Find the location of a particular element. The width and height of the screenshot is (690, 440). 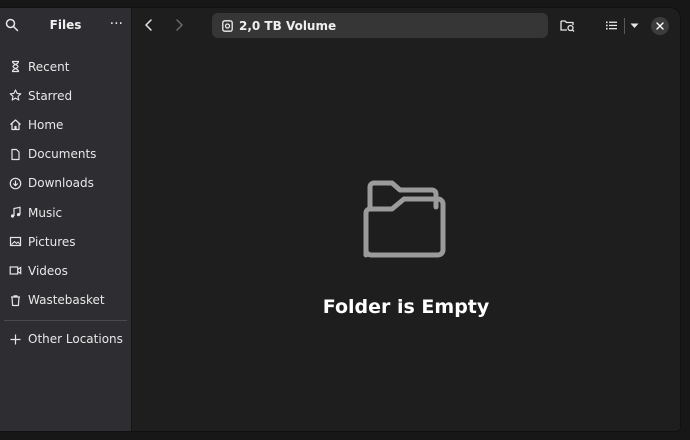

music-icon is located at coordinates (15, 212).